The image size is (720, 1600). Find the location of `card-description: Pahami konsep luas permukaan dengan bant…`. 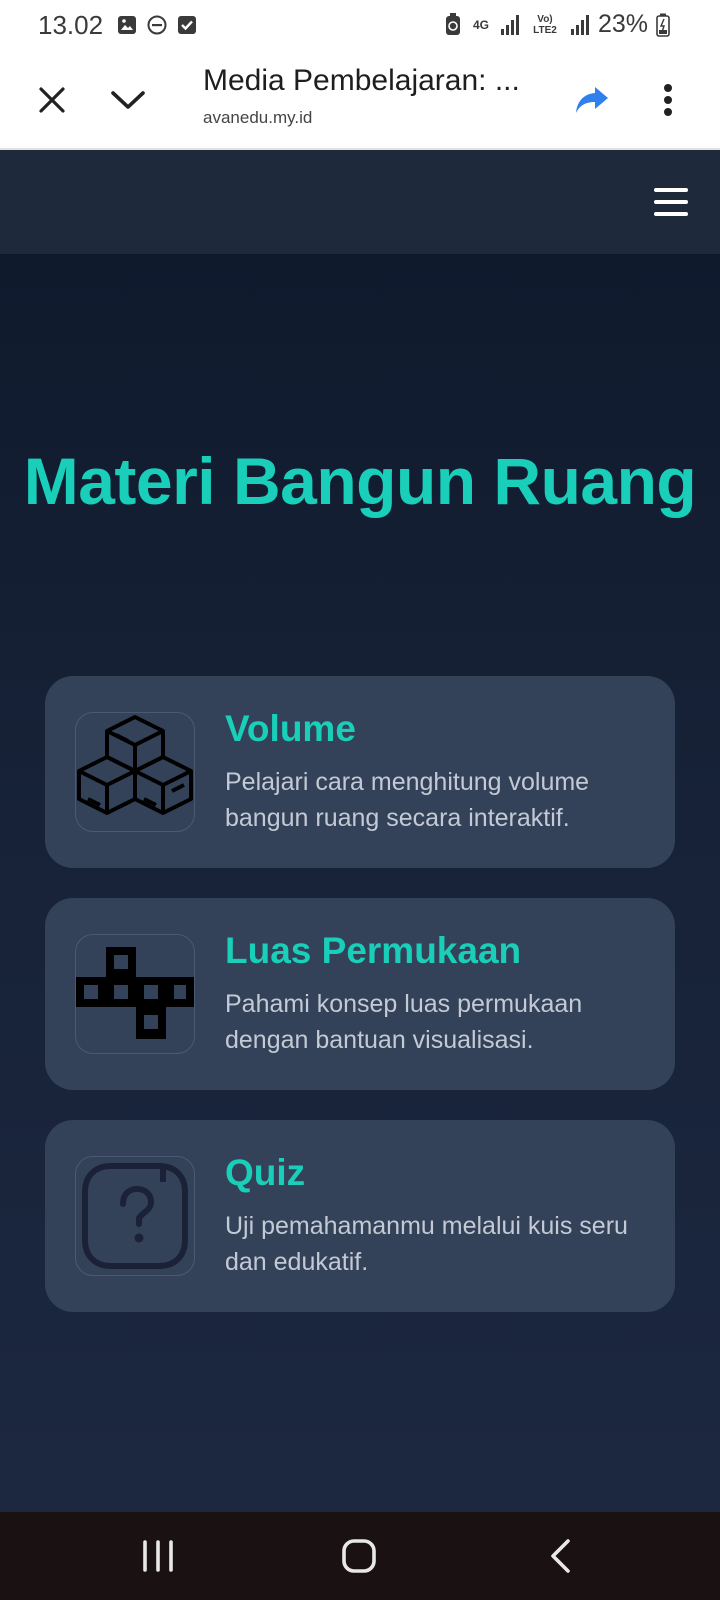

card-description: Pahami konsep luas permukaan dengan bant… is located at coordinates (404, 1022).